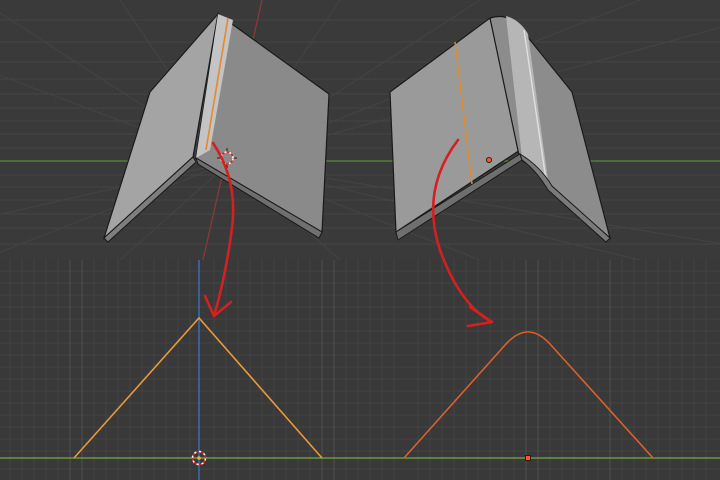 Image resolution: width=720 pixels, height=480 pixels. What do you see at coordinates (223, 229) in the screenshot?
I see `annotation-arrow-left` at bounding box center [223, 229].